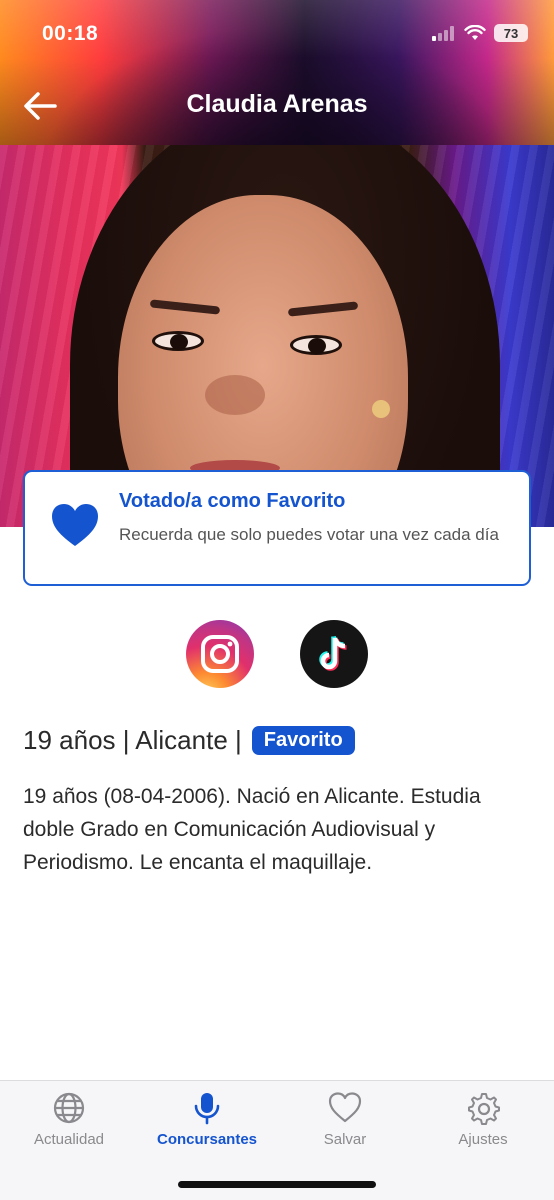  I want to click on gear-icon, so click(484, 1109).